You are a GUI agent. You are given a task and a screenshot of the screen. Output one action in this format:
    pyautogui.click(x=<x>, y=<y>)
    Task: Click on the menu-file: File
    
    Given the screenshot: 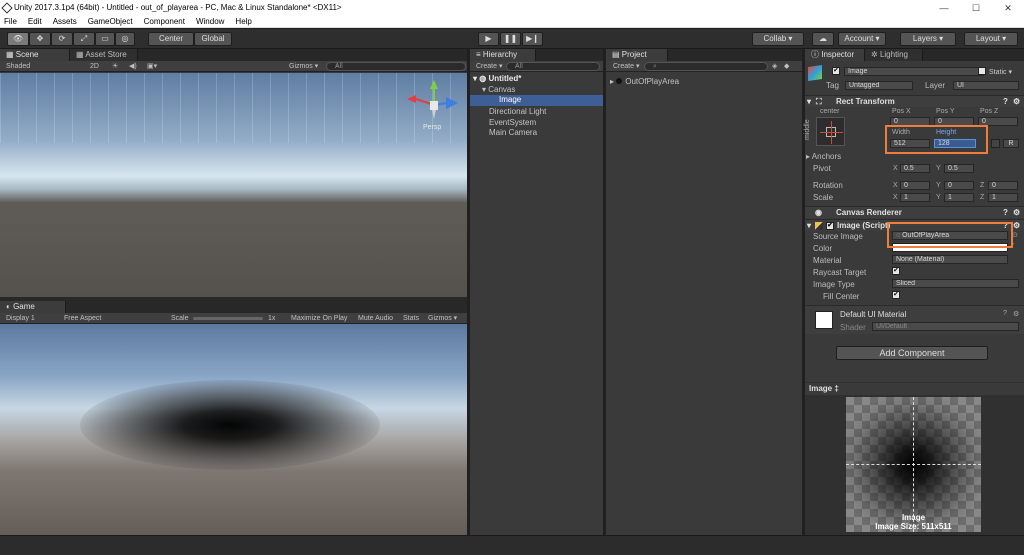 What is the action you would take?
    pyautogui.click(x=10, y=21)
    